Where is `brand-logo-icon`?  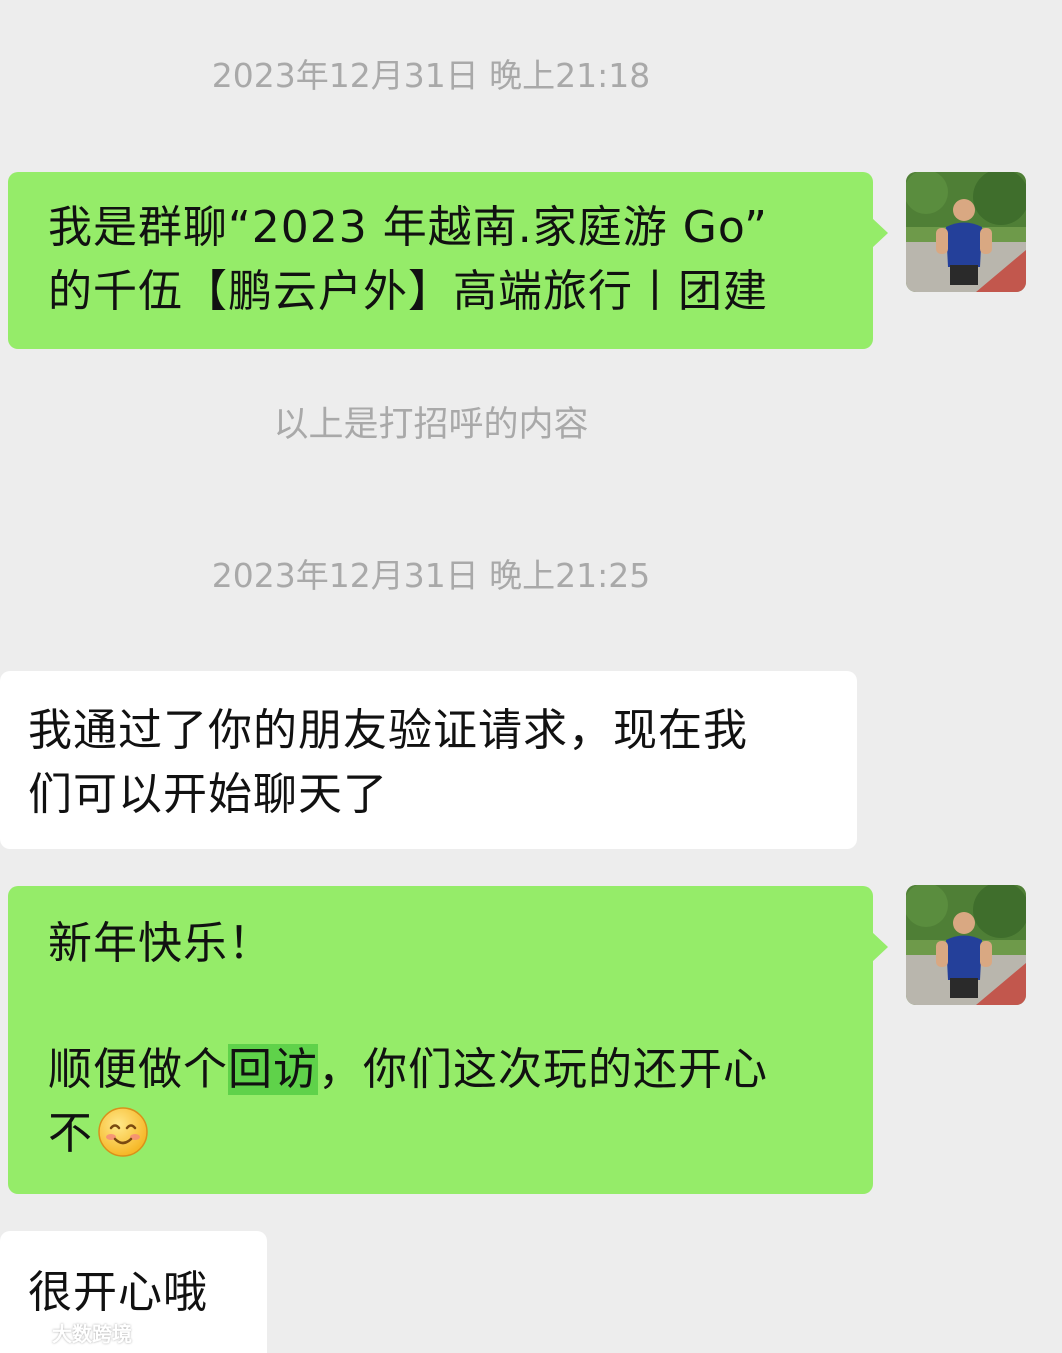
brand-logo-icon is located at coordinates (26, 1332).